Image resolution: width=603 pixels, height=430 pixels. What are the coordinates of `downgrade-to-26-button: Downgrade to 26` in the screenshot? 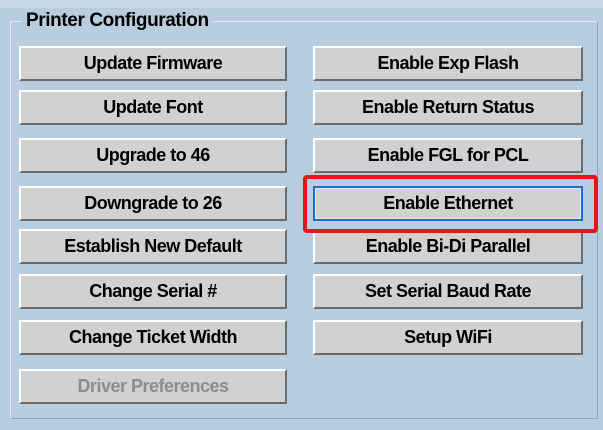 It's located at (153, 203).